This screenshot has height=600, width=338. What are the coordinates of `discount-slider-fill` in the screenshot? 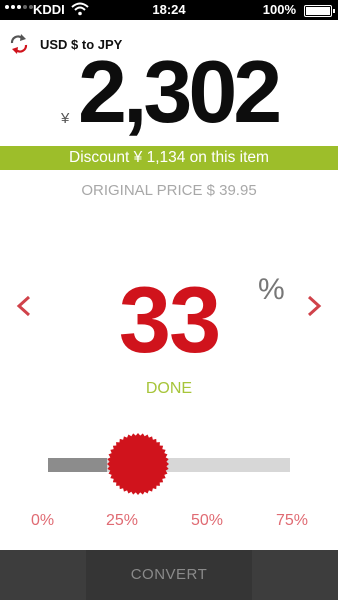 It's located at (77, 465).